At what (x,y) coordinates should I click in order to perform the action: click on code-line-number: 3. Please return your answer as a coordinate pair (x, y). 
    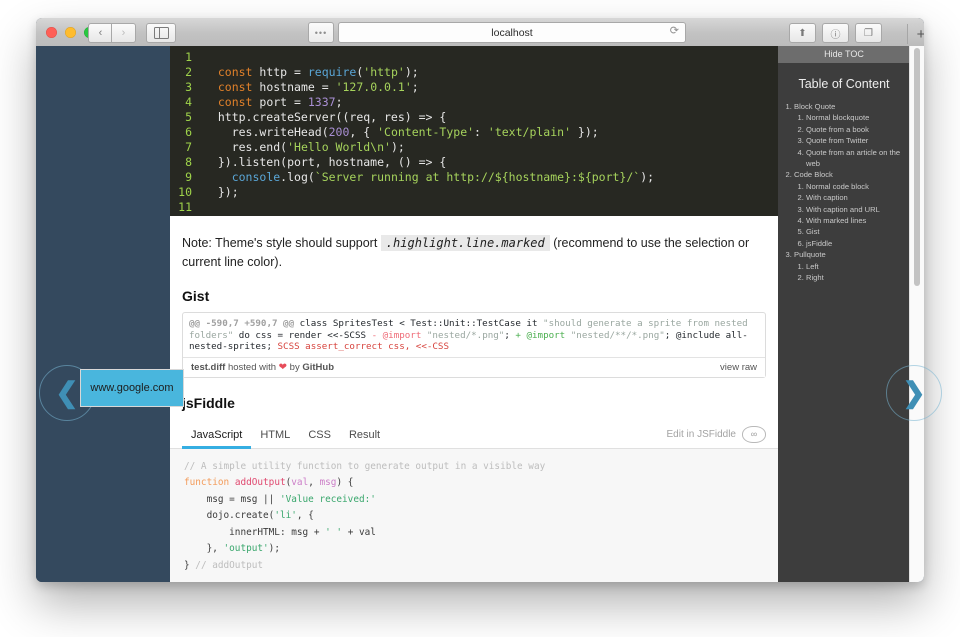
    Looking at the image, I should click on (188, 87).